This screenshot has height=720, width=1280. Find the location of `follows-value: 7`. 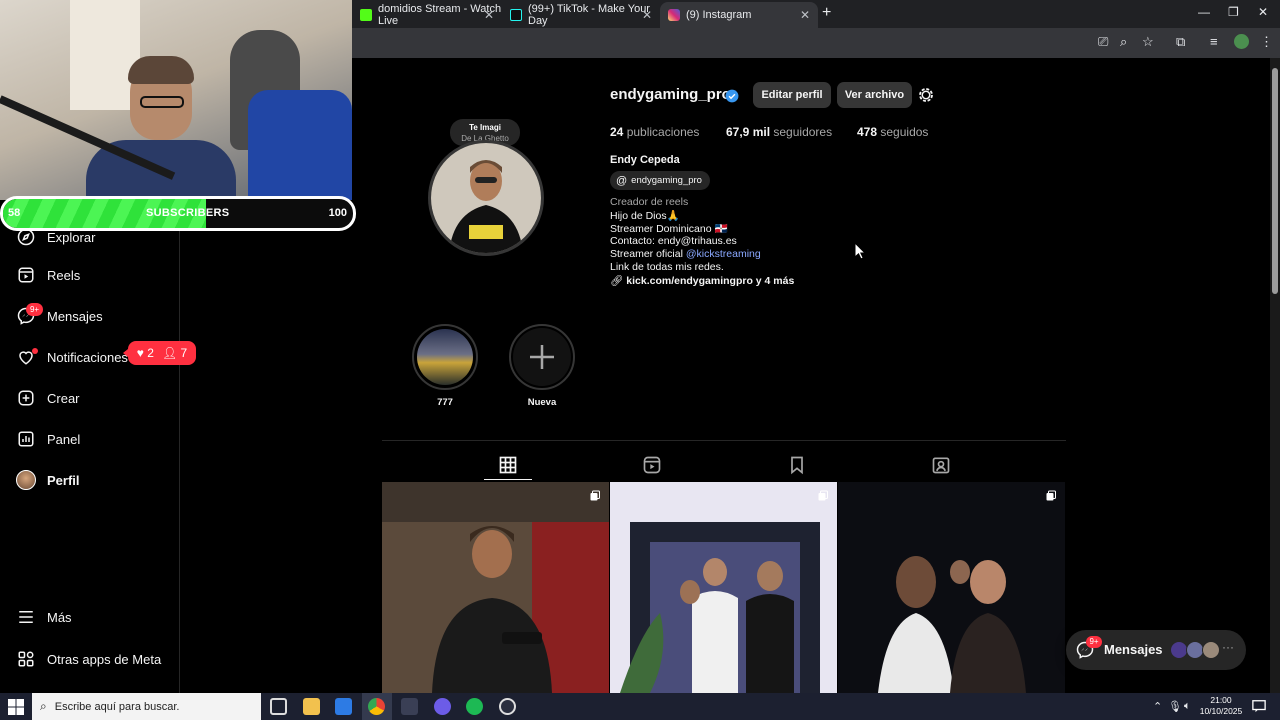

follows-value: 7 is located at coordinates (184, 353).